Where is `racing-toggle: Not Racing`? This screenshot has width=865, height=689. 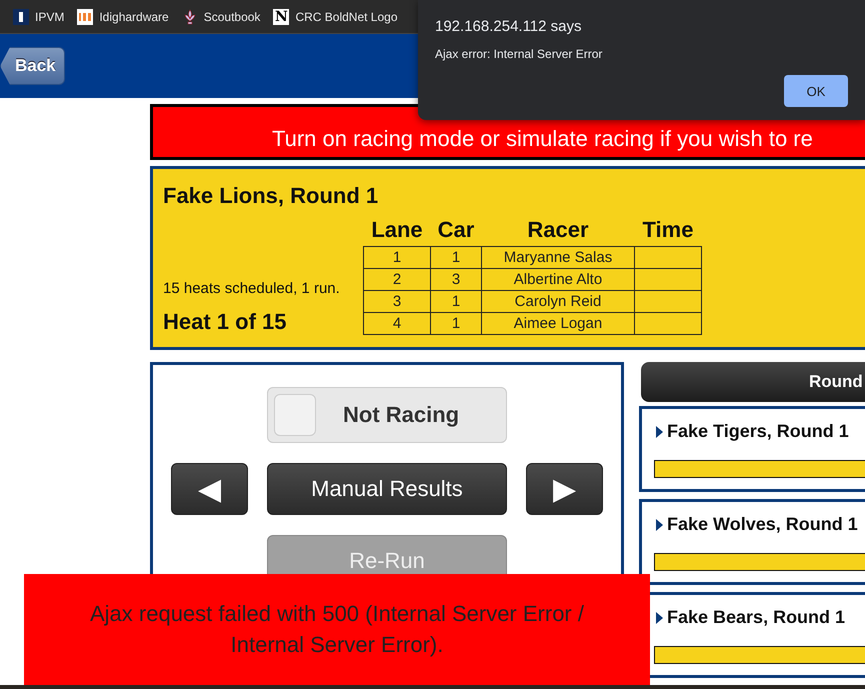 racing-toggle: Not Racing is located at coordinates (387, 415).